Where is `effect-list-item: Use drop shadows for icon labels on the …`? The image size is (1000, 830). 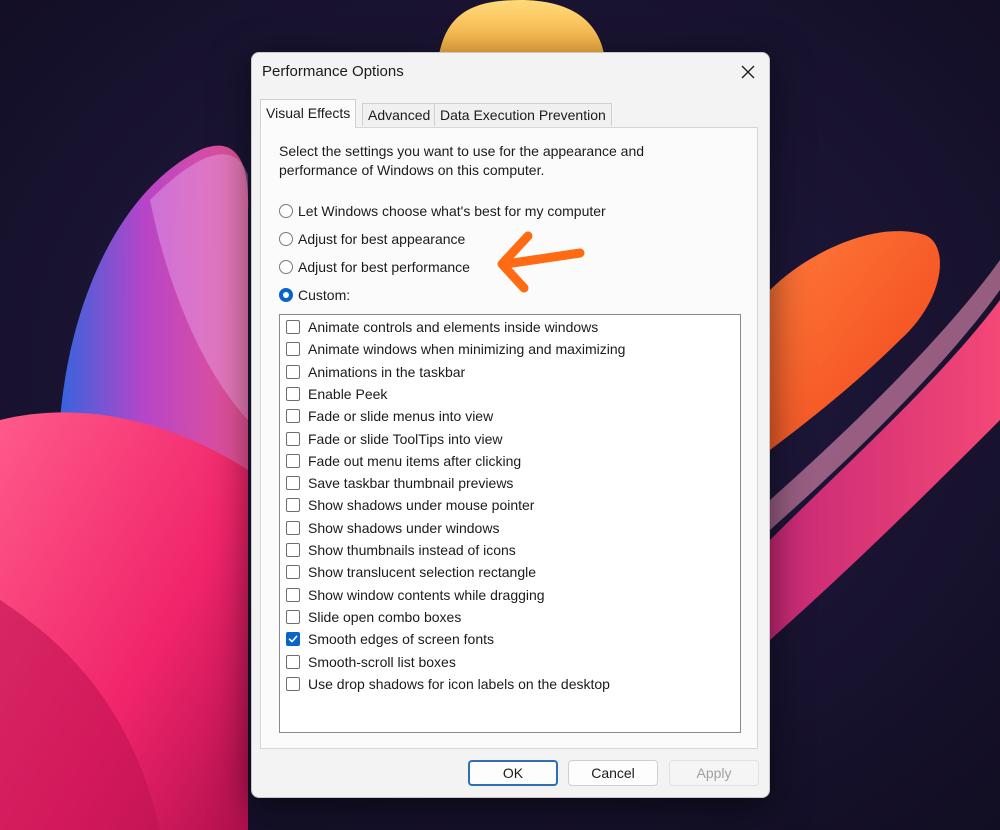 effect-list-item: Use drop shadows for icon labels on the … is located at coordinates (448, 684).